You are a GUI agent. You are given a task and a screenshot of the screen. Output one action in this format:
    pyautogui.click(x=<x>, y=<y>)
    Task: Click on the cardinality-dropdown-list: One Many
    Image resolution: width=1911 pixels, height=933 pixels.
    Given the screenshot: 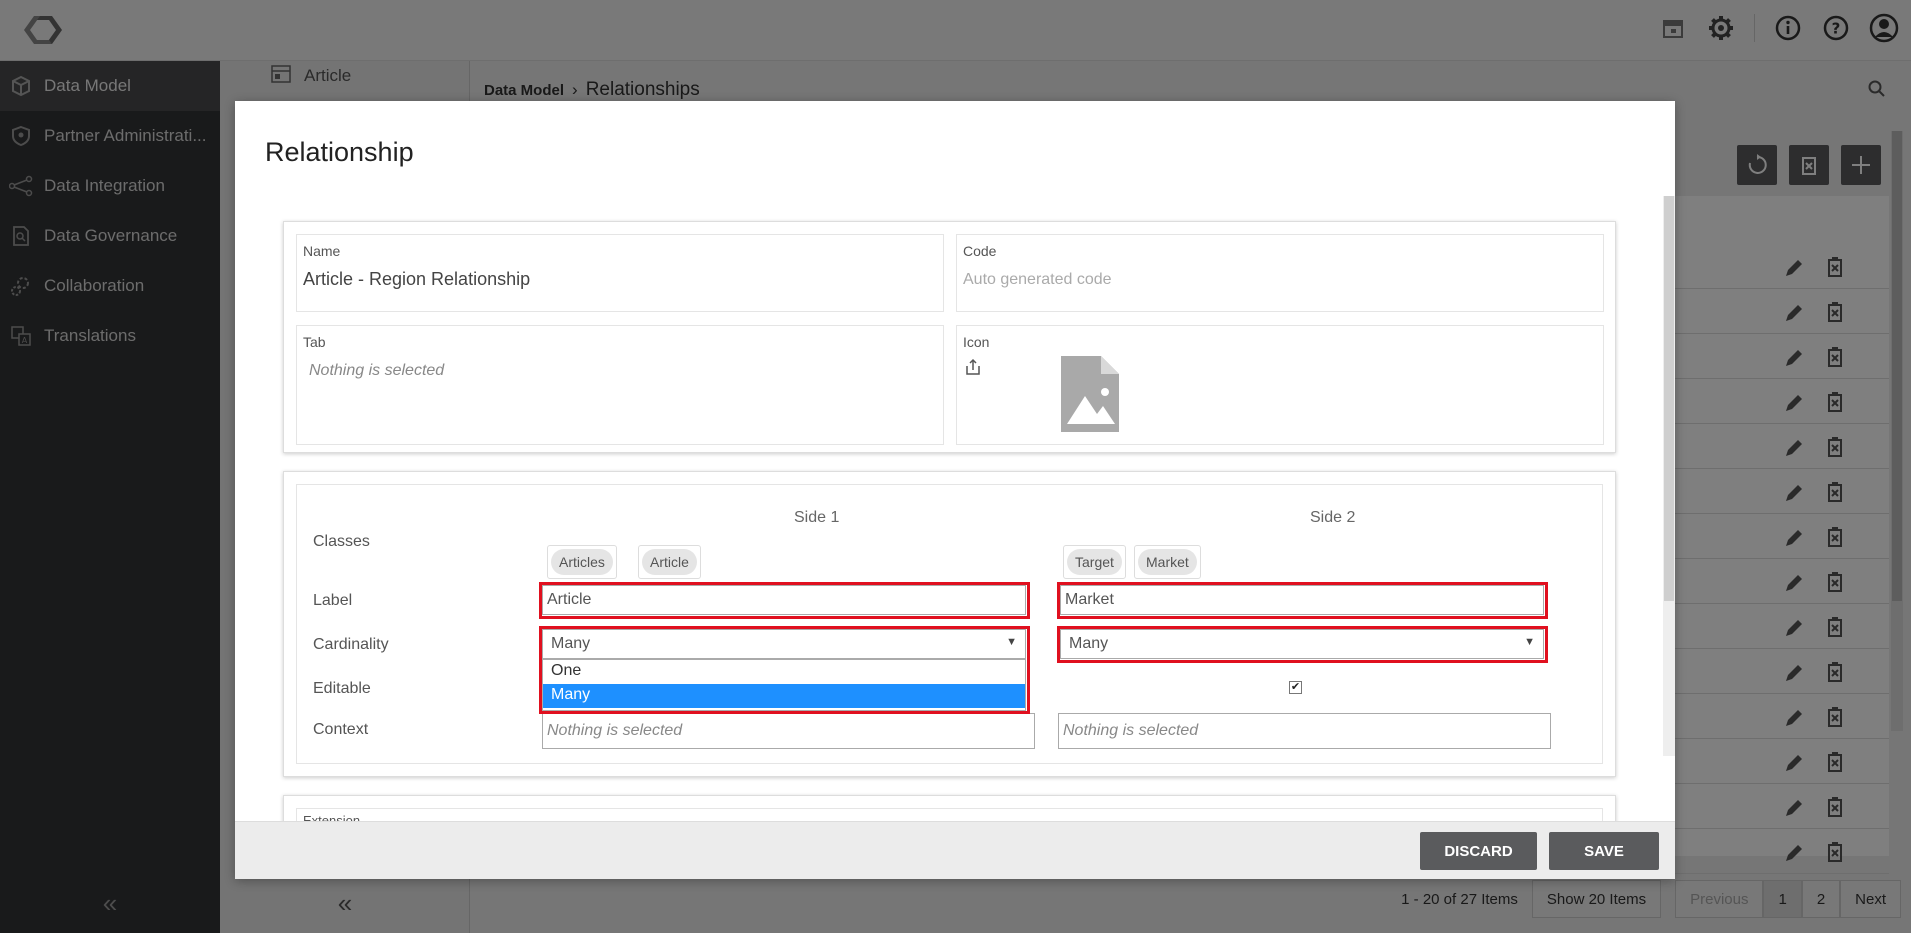 What is the action you would take?
    pyautogui.click(x=784, y=685)
    